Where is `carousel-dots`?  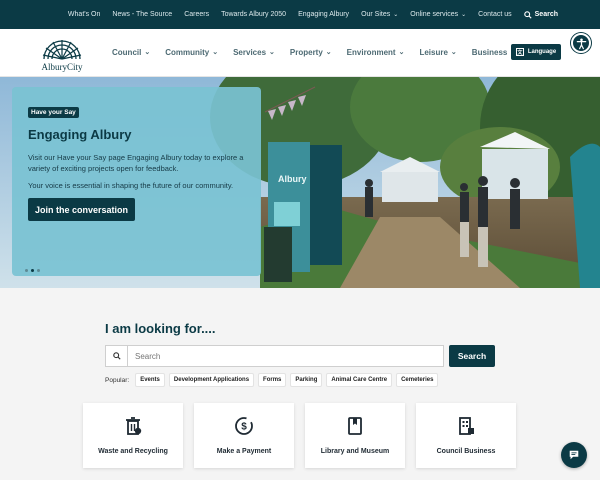
carousel-dots is located at coordinates (32, 270).